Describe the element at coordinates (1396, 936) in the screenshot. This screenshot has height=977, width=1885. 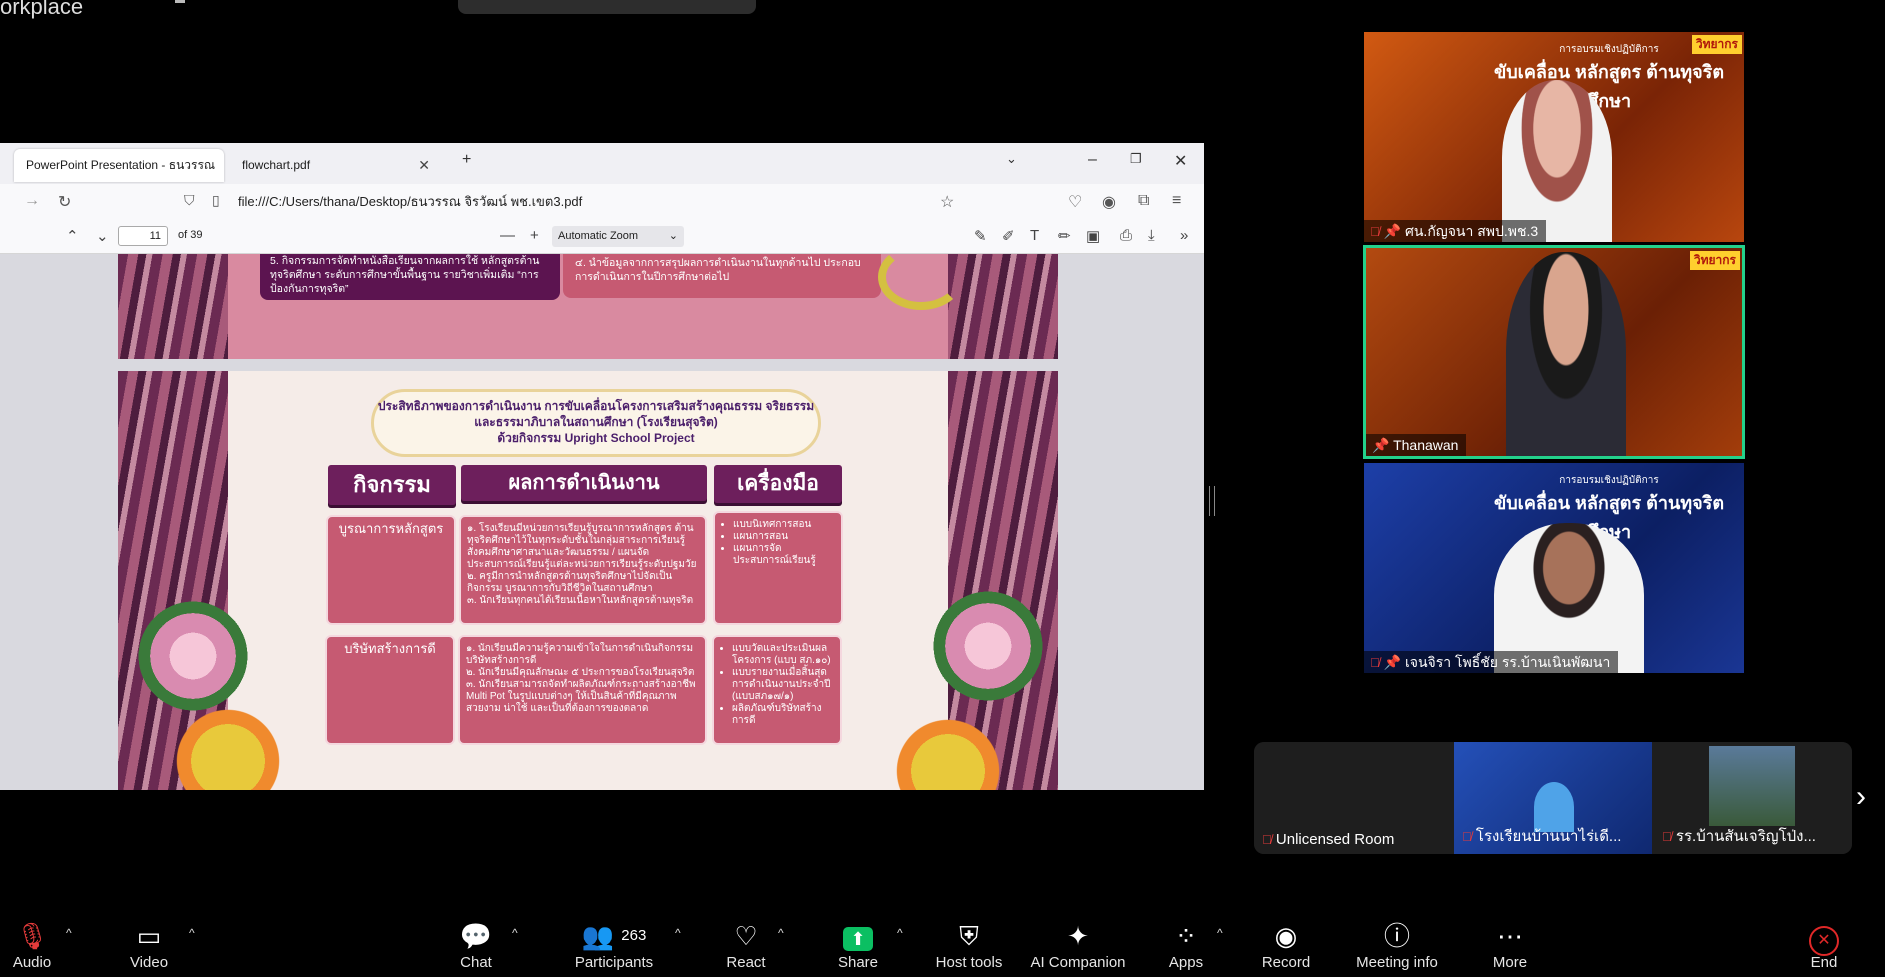
I see `info-icon: ⓘ` at that location.